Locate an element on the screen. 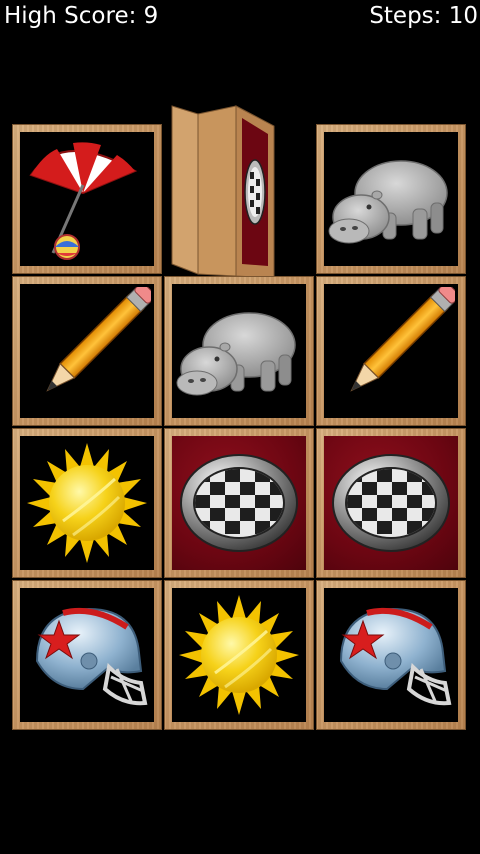 Image resolution: width=480 pixels, height=854 pixels. tile-r0-c2 is located at coordinates (391, 199).